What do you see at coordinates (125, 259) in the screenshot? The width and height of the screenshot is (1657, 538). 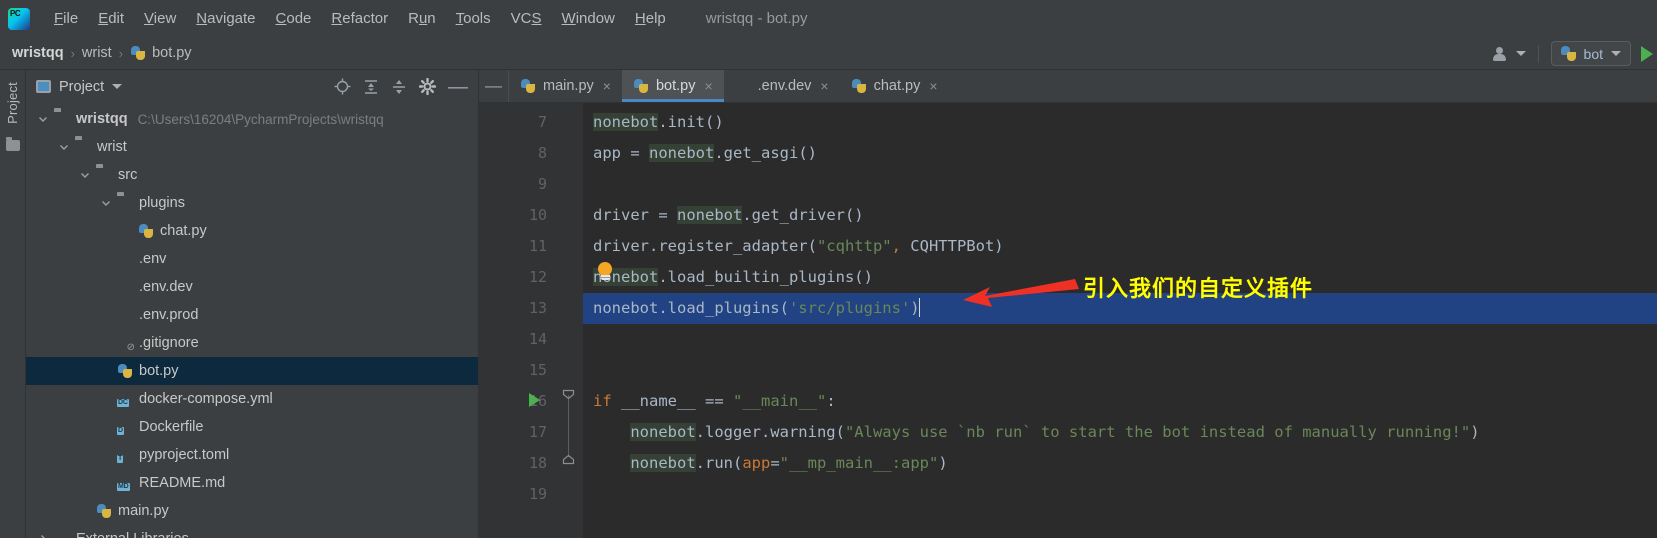 I see `text-file-icon` at bounding box center [125, 259].